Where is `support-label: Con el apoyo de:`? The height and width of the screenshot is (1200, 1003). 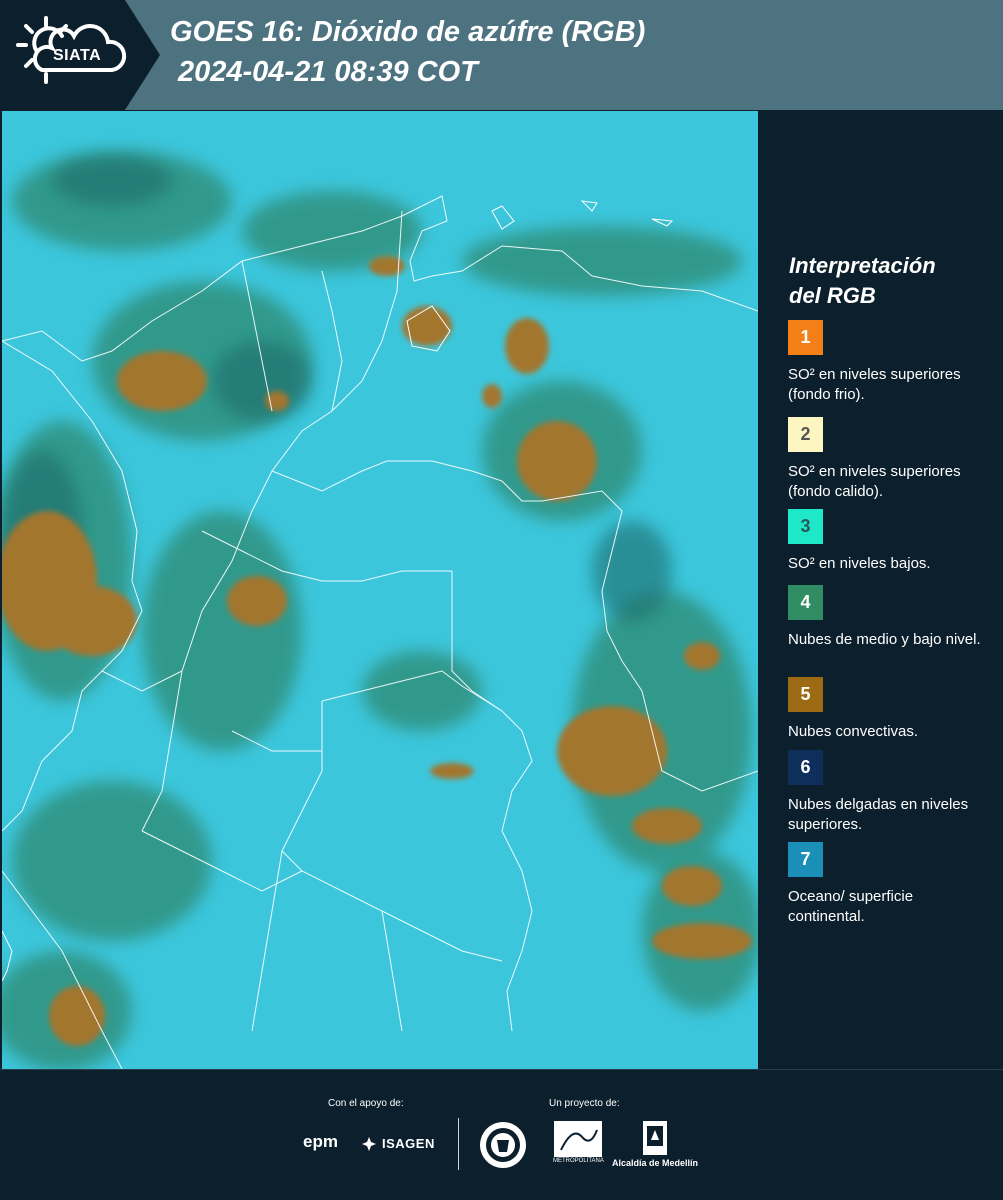
support-label: Con el apoyo de: is located at coordinates (366, 1103).